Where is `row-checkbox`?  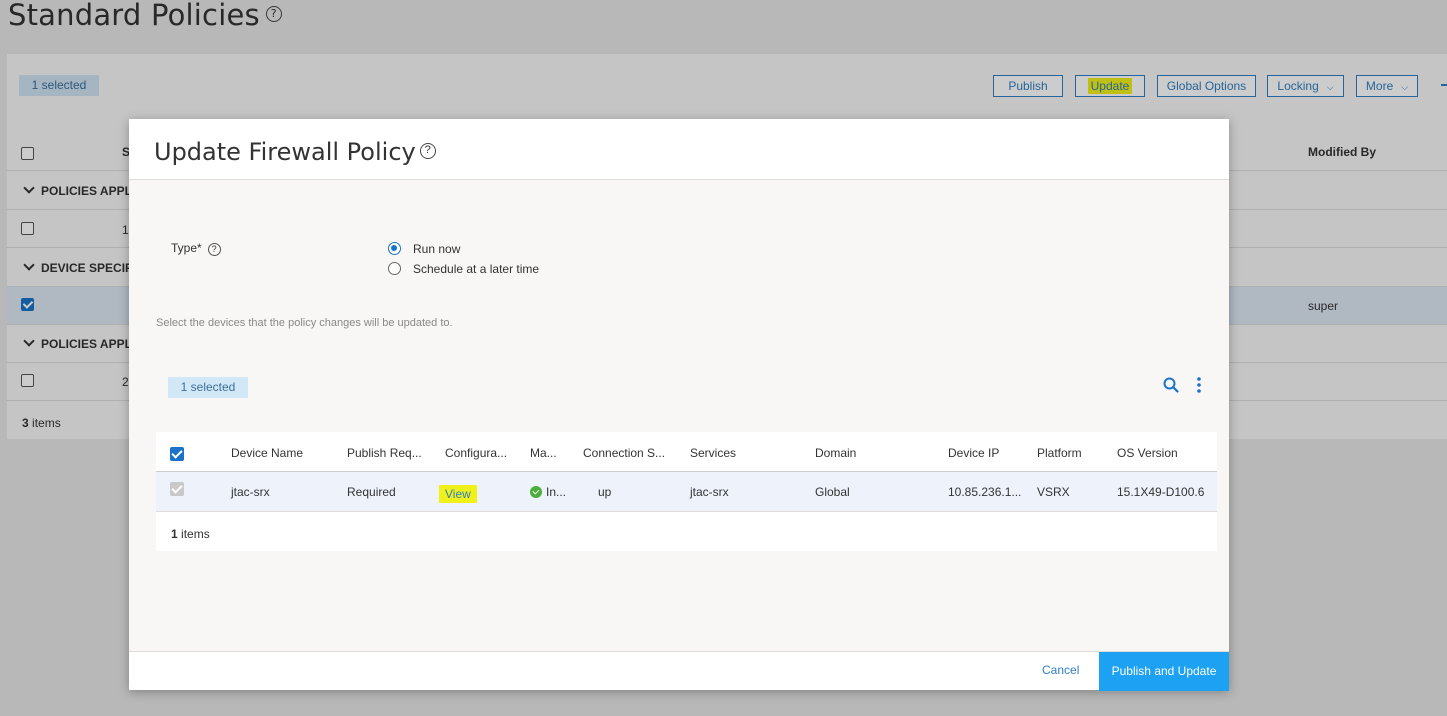 row-checkbox is located at coordinates (177, 489).